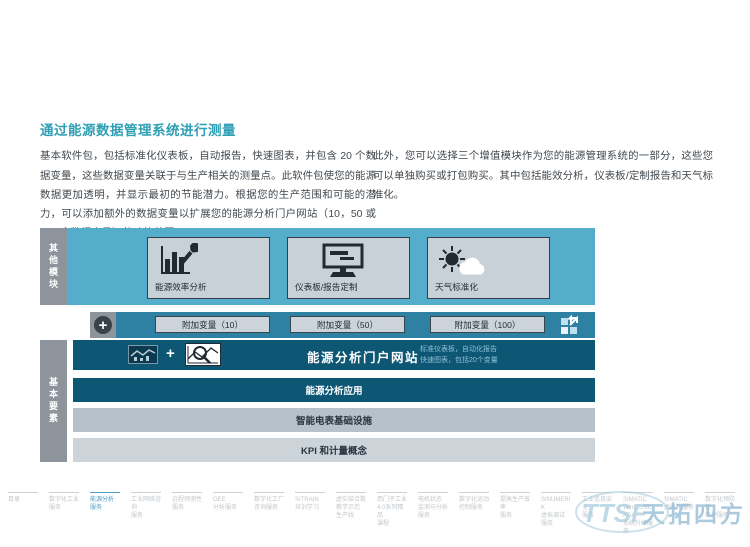 This screenshot has height=547, width=750. I want to click on footer-nav-item: 电机状态监测与分析服务, so click(433, 514).